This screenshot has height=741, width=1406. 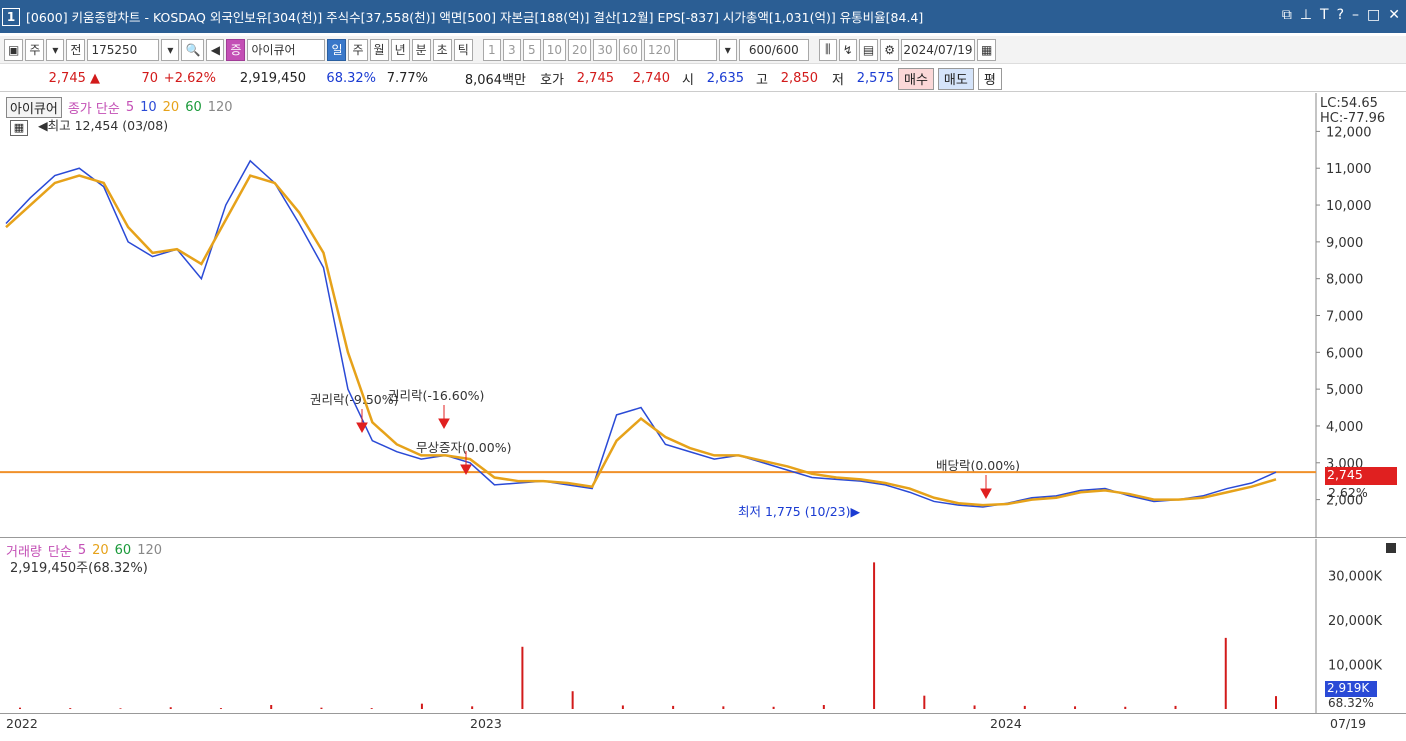 What do you see at coordinates (1394, 15) in the screenshot?
I see `close-icon: ✕` at bounding box center [1394, 15].